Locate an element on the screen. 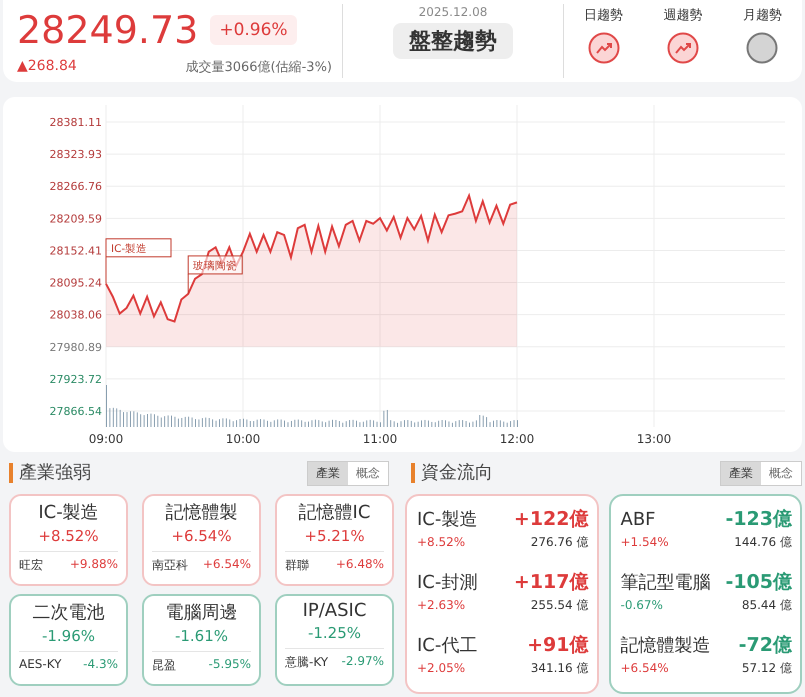  sector-name: 記憶體製 is located at coordinates (202, 512).